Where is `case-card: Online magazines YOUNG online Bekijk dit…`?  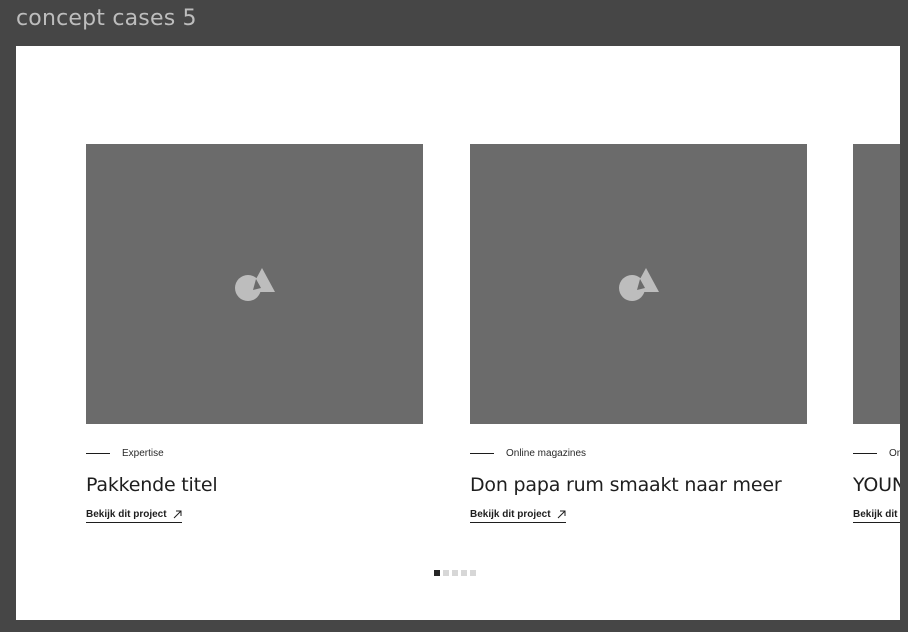
case-card: Online magazines YOUNG online Bekijk dit… is located at coordinates (876, 333).